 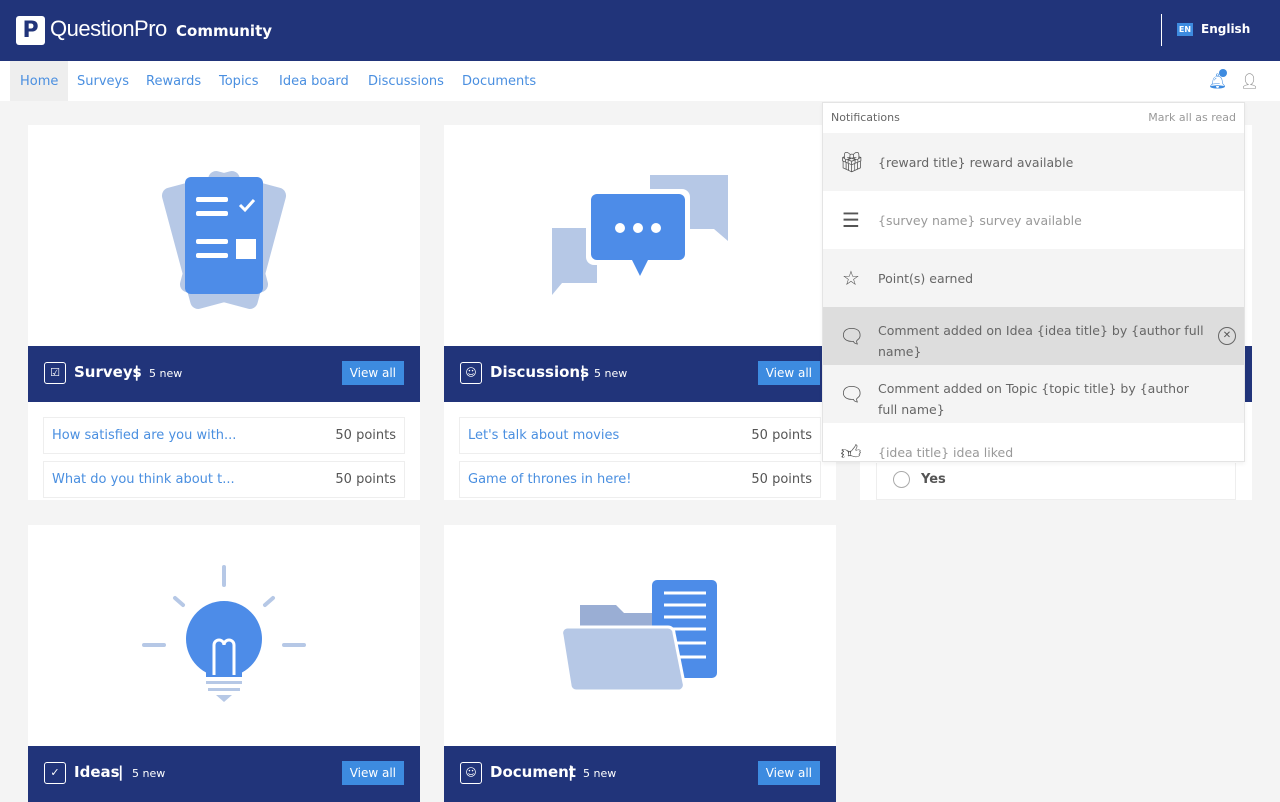 I want to click on list-icon: ☰, so click(x=851, y=220).